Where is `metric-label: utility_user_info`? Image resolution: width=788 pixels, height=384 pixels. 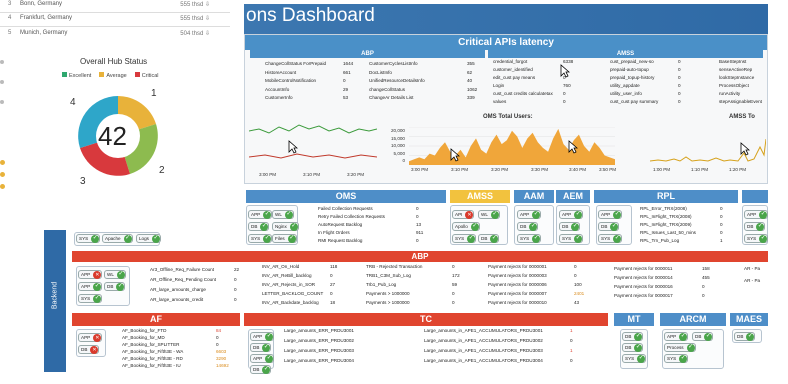 metric-label: utility_user_info is located at coordinates (626, 93).